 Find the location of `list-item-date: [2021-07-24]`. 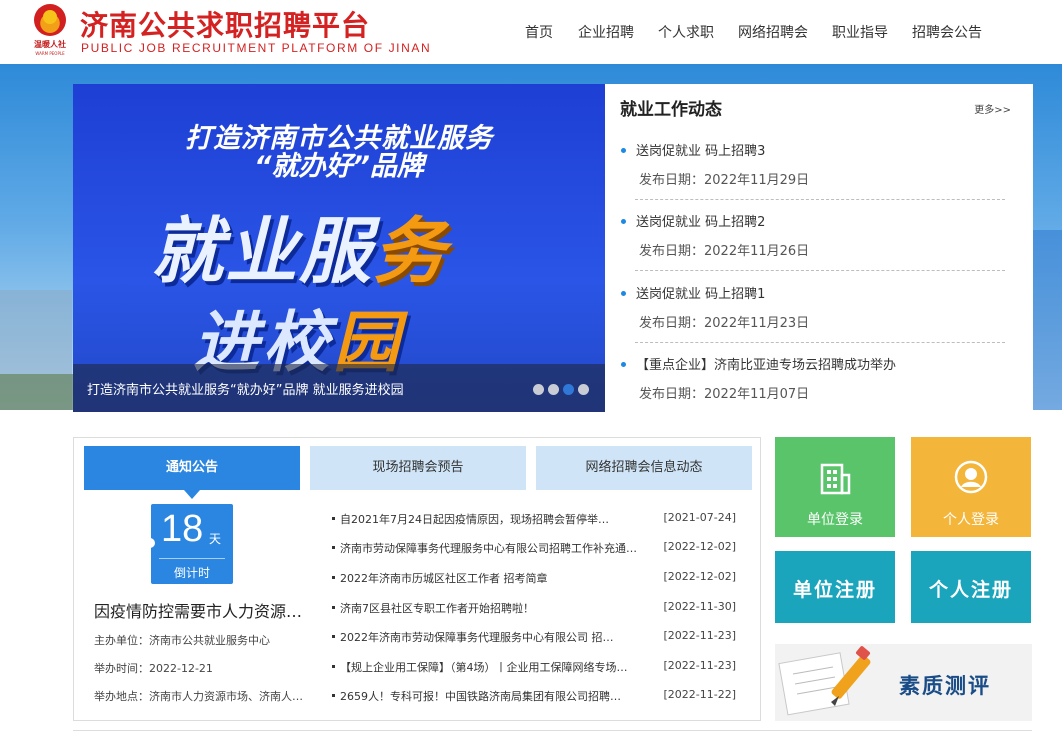

list-item-date: [2021-07-24] is located at coordinates (699, 517).